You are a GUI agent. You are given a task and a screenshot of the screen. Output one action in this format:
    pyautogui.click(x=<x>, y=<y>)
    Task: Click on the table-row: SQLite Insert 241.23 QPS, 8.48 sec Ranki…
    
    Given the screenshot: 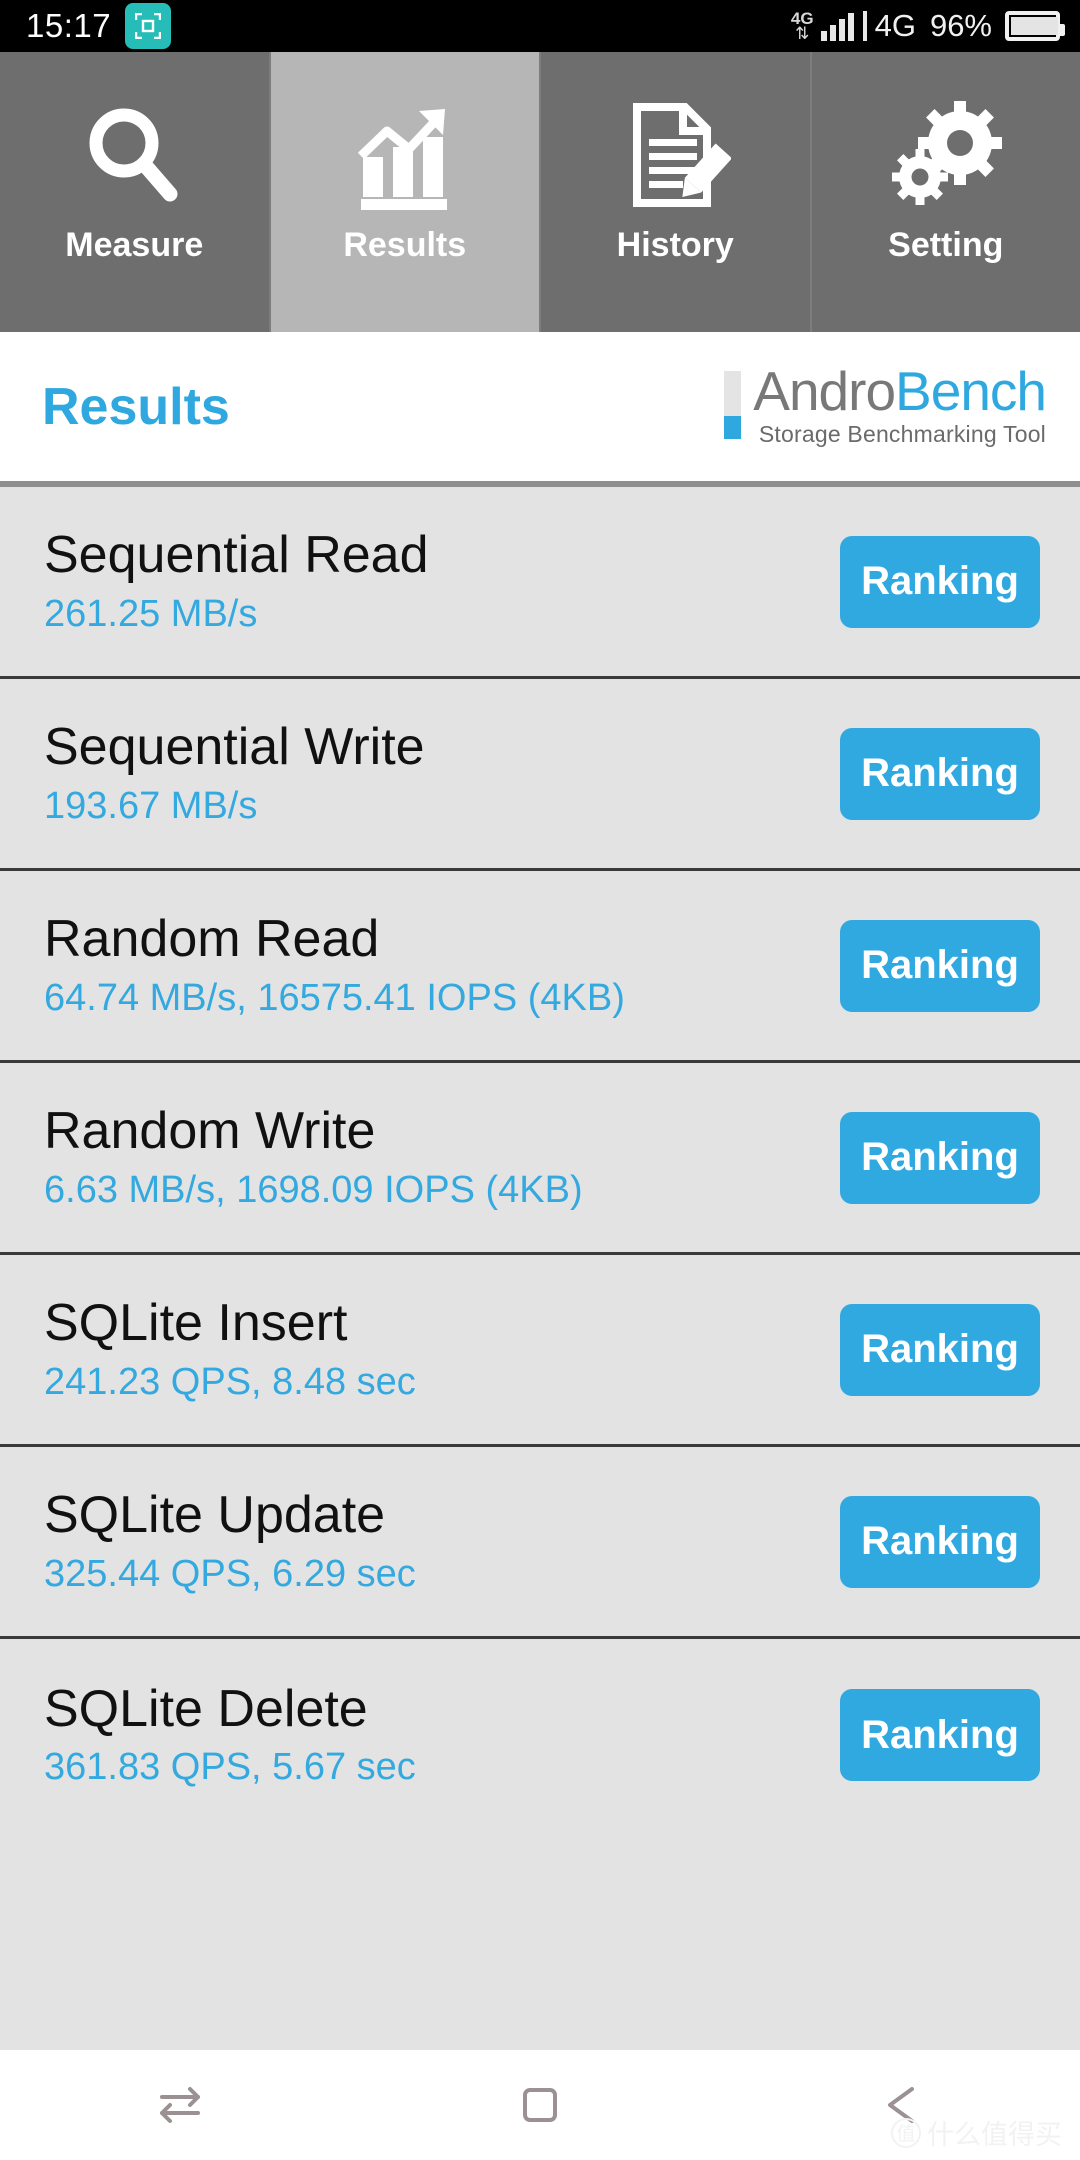 What is the action you would take?
    pyautogui.click(x=540, y=1351)
    